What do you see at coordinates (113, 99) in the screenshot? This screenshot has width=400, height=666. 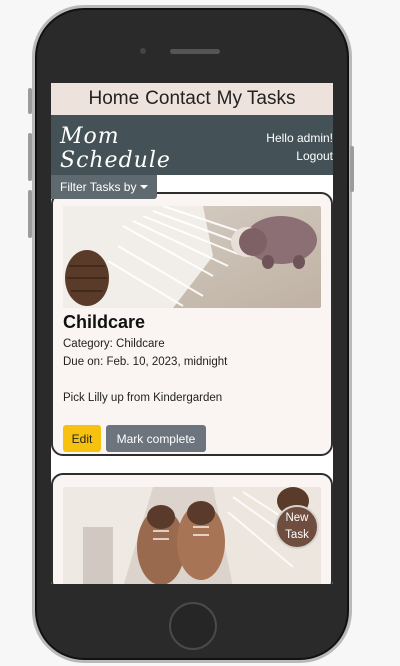 I see `nav-home: Home` at bounding box center [113, 99].